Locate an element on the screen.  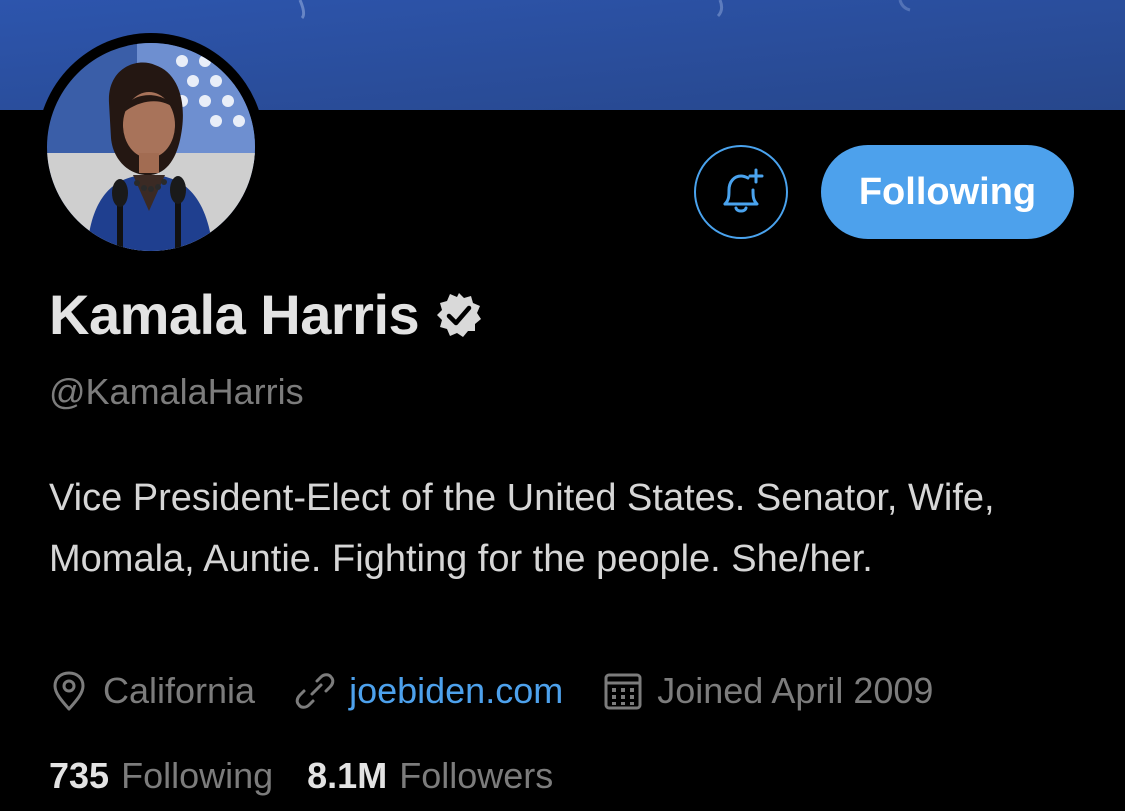
followers-stat: 8.1M Followers is located at coordinates (430, 776).